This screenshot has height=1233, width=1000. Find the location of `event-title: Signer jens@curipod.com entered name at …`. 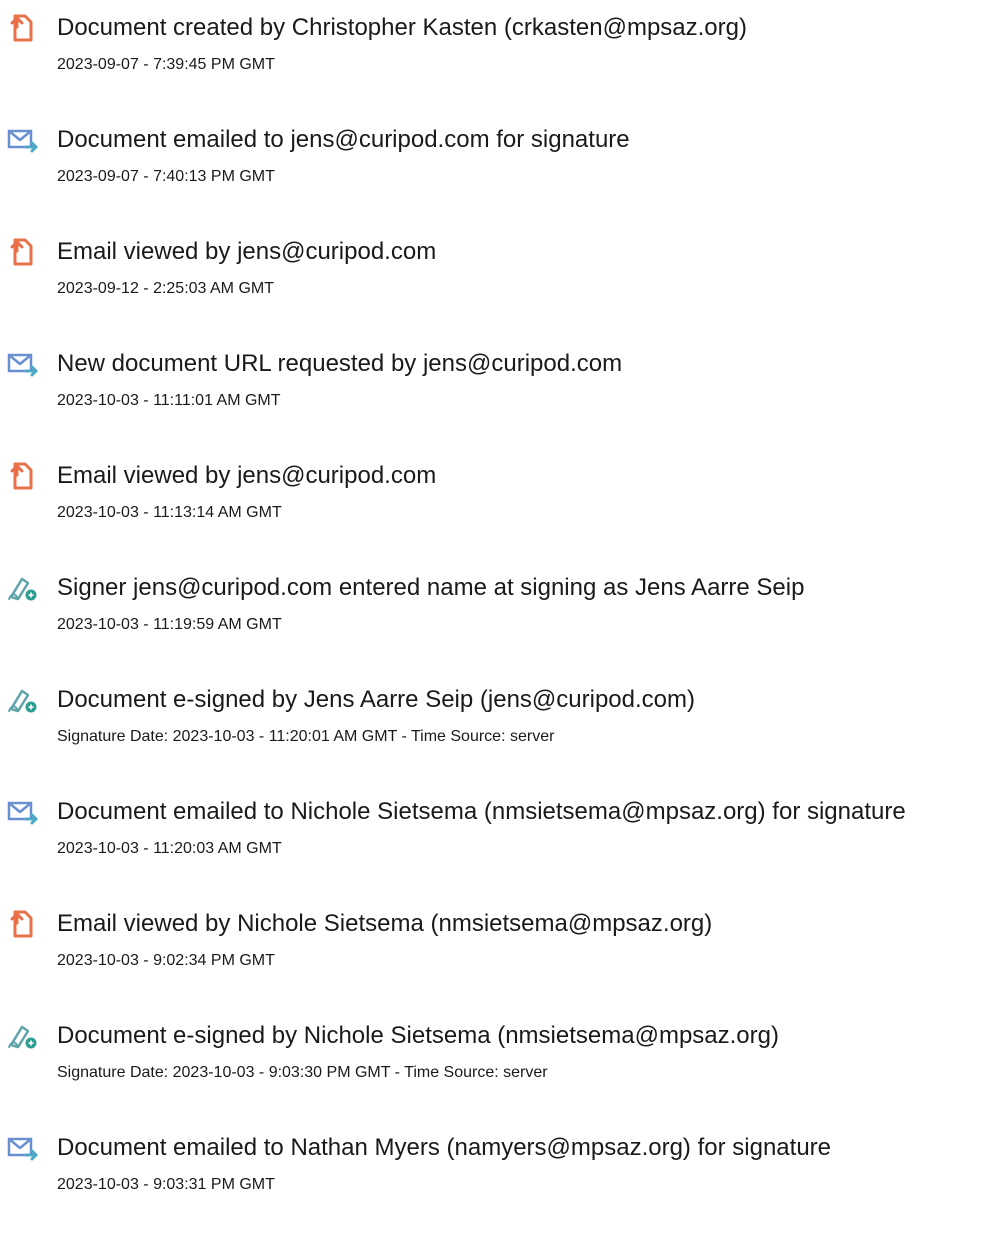

event-title: Signer jens@curipod.com entered name at … is located at coordinates (431, 587).